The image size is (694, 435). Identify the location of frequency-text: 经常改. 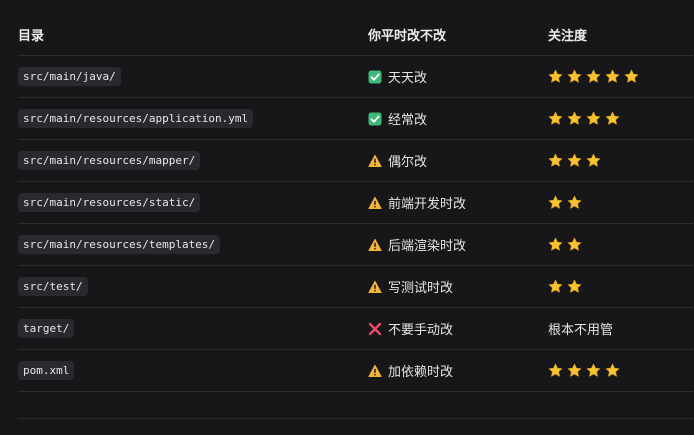
(408, 120).